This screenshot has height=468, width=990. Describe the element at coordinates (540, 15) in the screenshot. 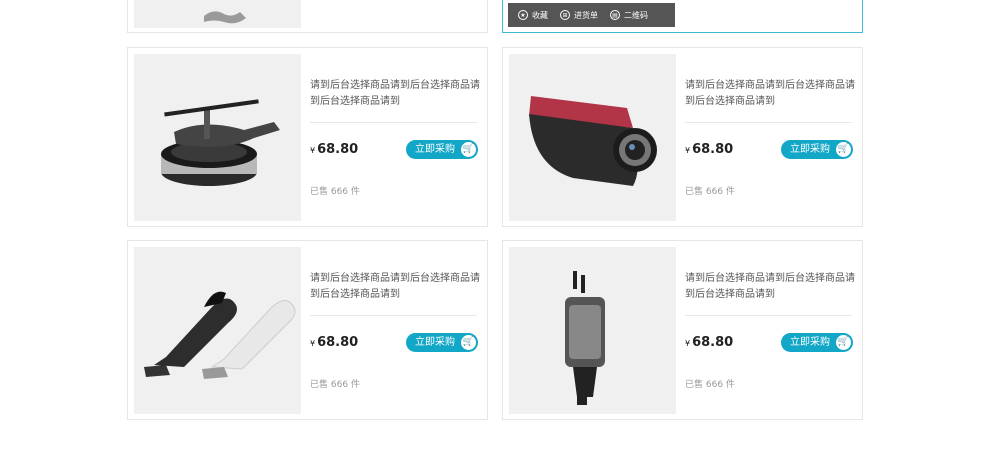

I see `favorite-label: 收藏` at that location.